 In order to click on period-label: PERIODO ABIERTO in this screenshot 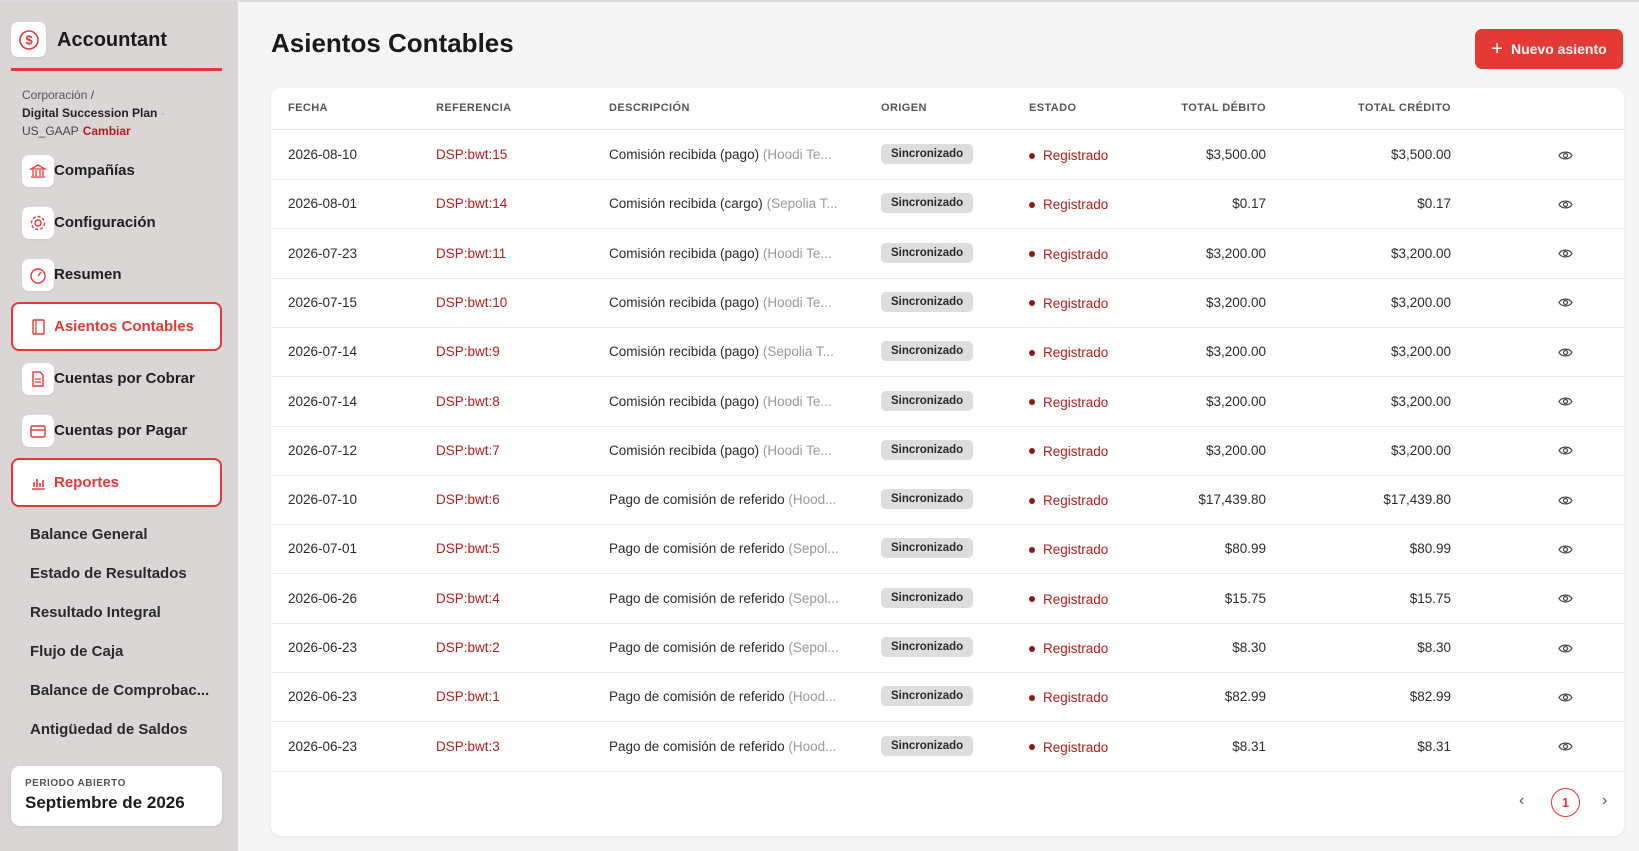, I will do `click(75, 783)`.